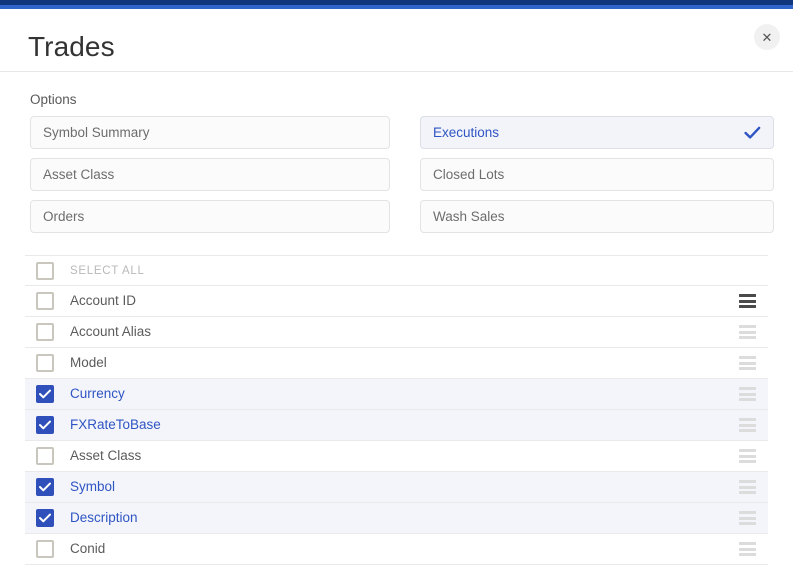 The height and width of the screenshot is (579, 793). Describe the element at coordinates (396, 363) in the screenshot. I see `list-item-model: Model` at that location.